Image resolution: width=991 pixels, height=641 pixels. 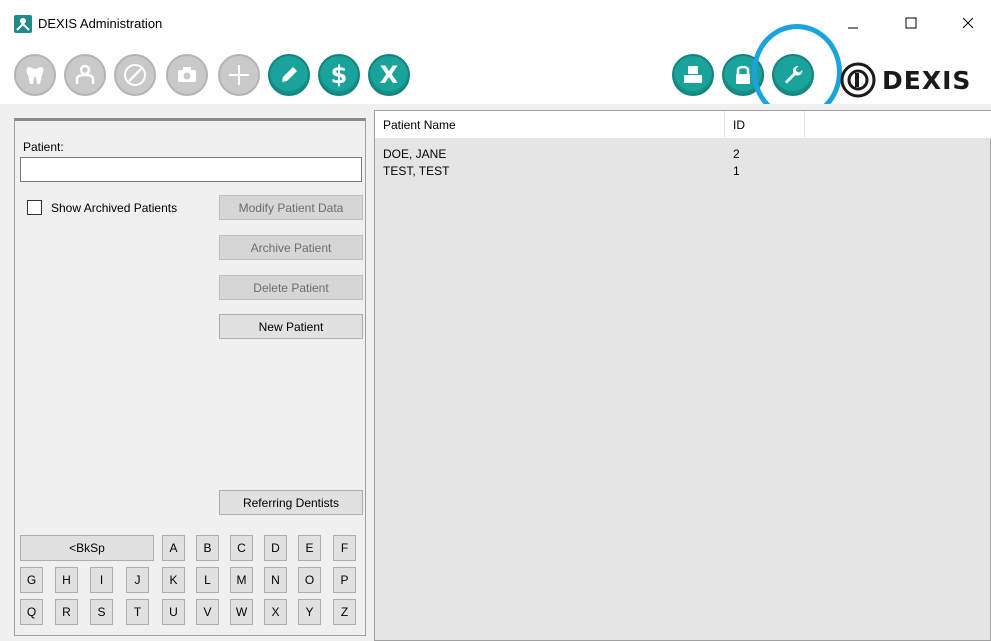 What do you see at coordinates (736, 171) in the screenshot?
I see `patient-id-cell: 1` at bounding box center [736, 171].